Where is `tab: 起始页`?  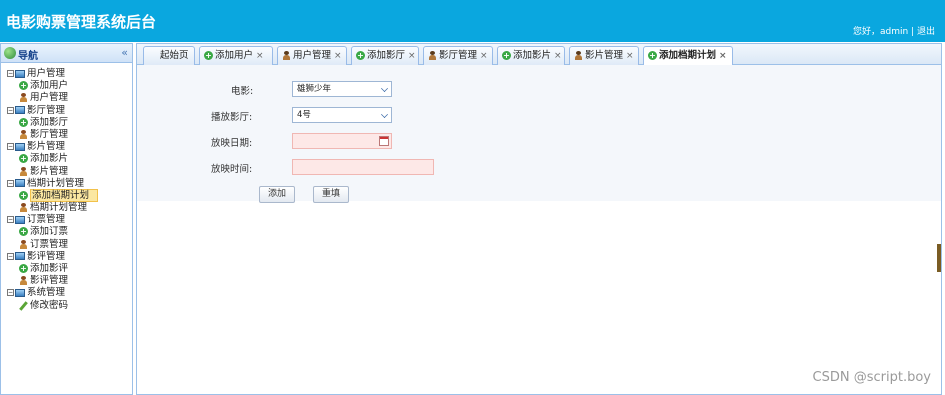
tab: 起始页 is located at coordinates (169, 55).